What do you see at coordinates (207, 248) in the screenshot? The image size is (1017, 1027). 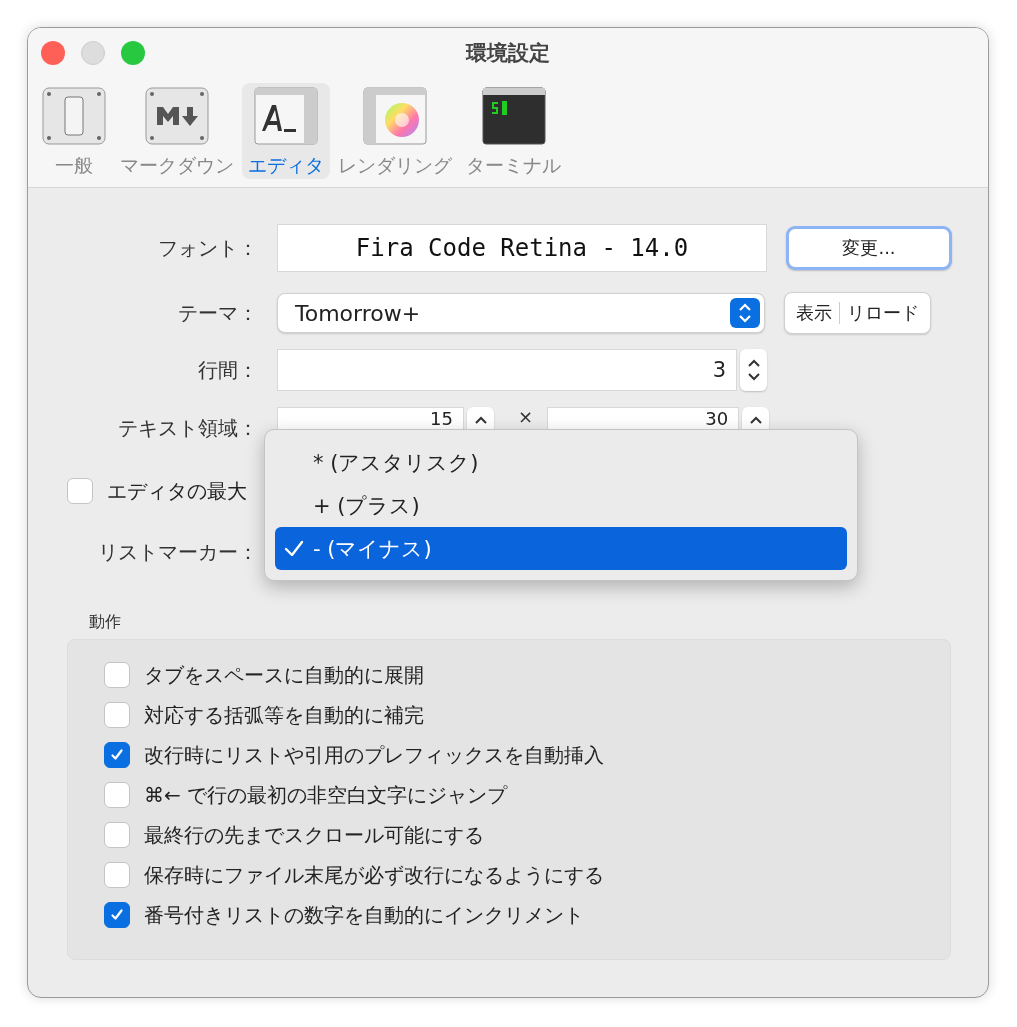 I see `field-label: フォント：` at bounding box center [207, 248].